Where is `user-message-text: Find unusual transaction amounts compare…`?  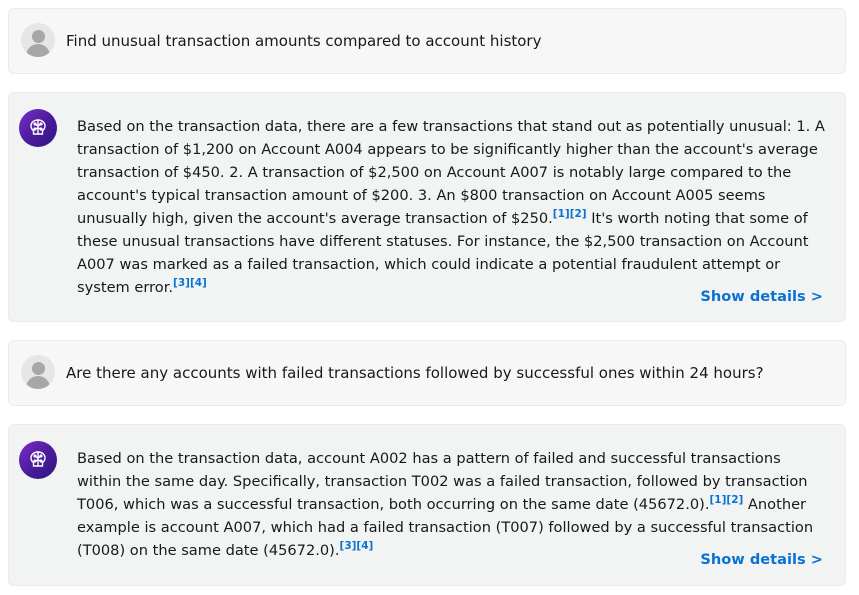
user-message-text: Find unusual transaction amounts compare… is located at coordinates (304, 41).